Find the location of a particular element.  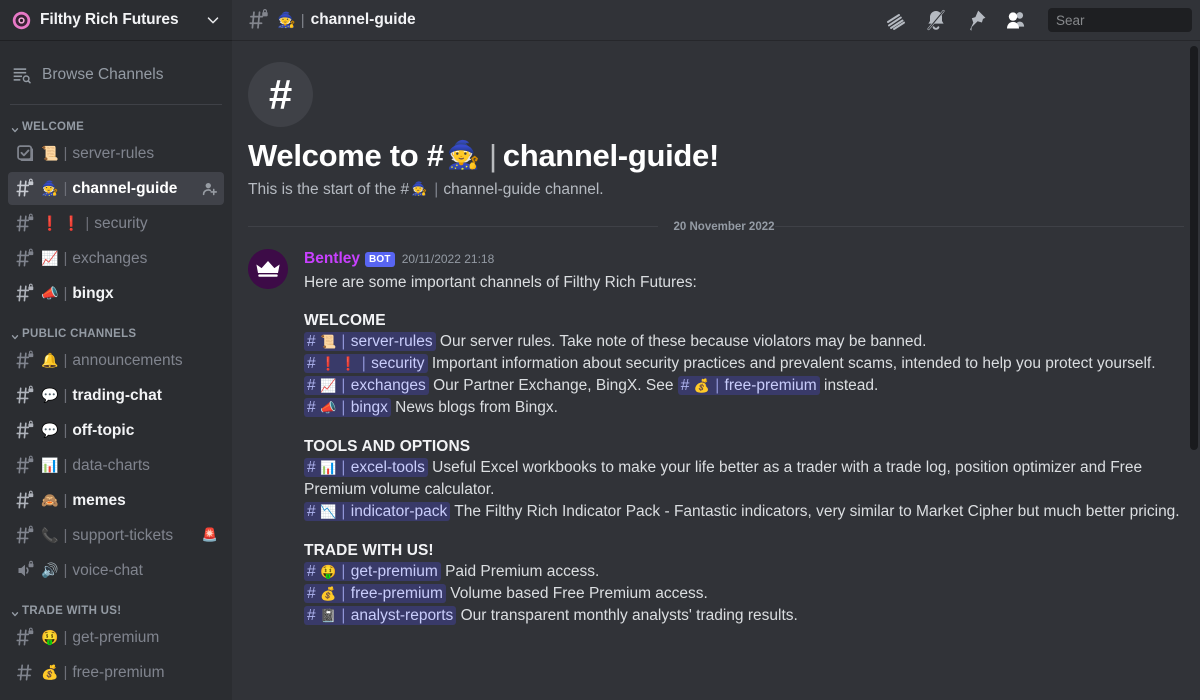

channel-description-text: Paid Premium access. is located at coordinates (522, 571).